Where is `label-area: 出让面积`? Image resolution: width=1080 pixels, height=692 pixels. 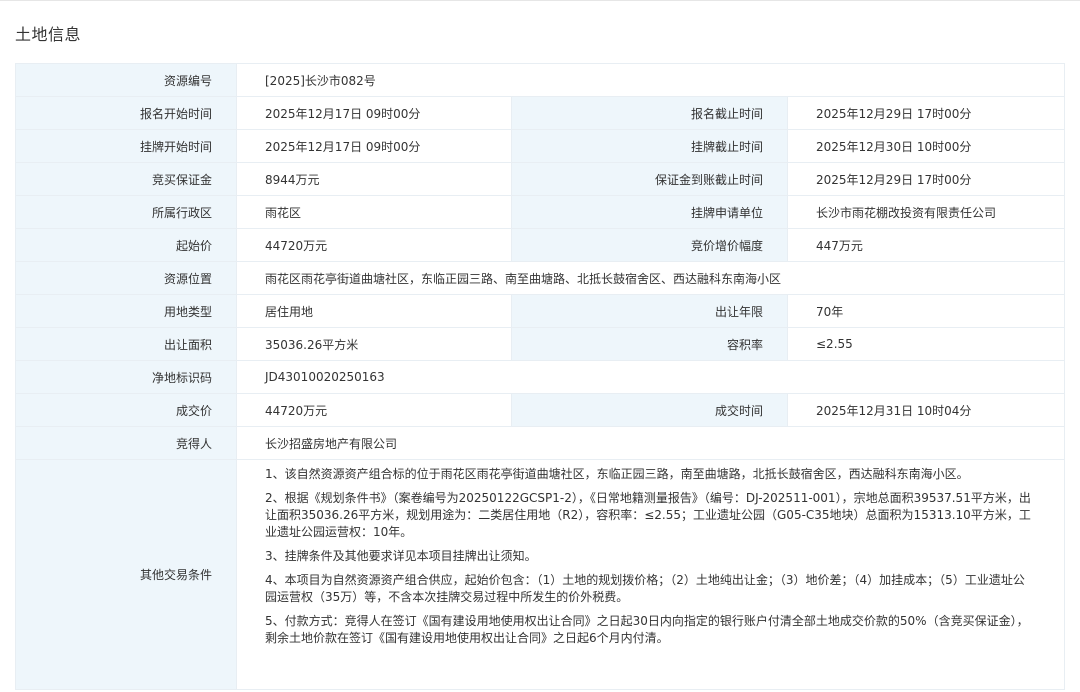 label-area: 出让面积 is located at coordinates (126, 344).